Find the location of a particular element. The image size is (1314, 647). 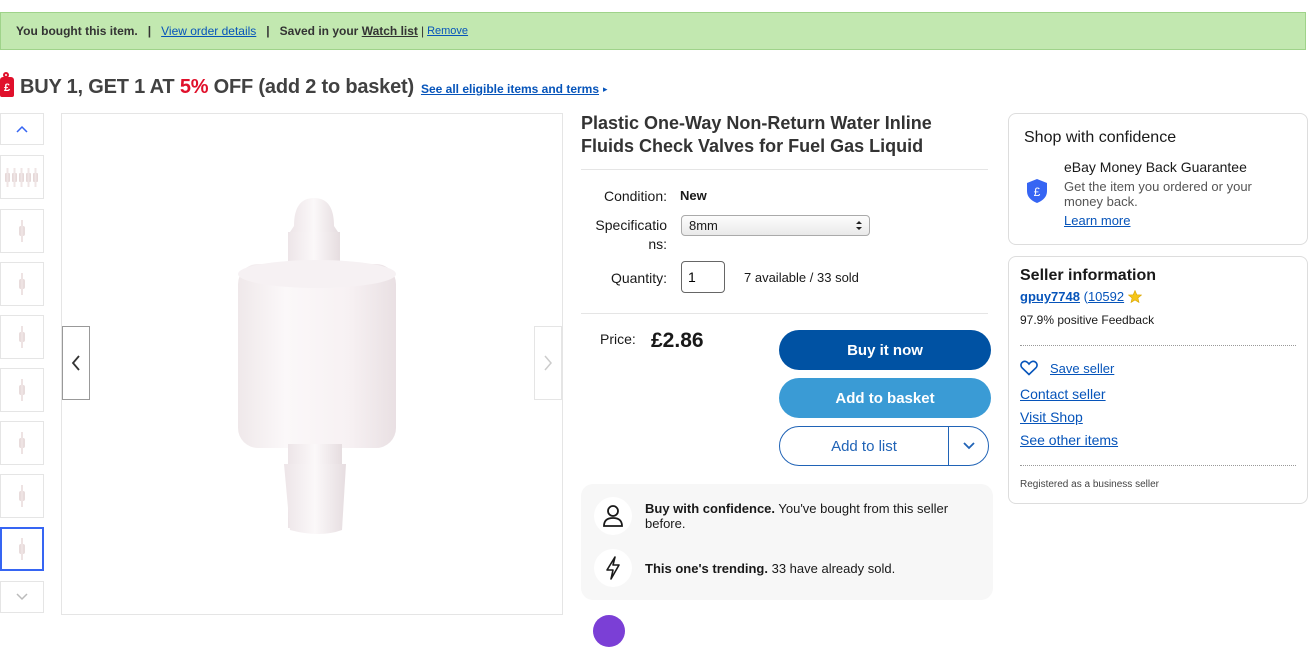

thumbnail-scroll-up-button is located at coordinates (22, 129).